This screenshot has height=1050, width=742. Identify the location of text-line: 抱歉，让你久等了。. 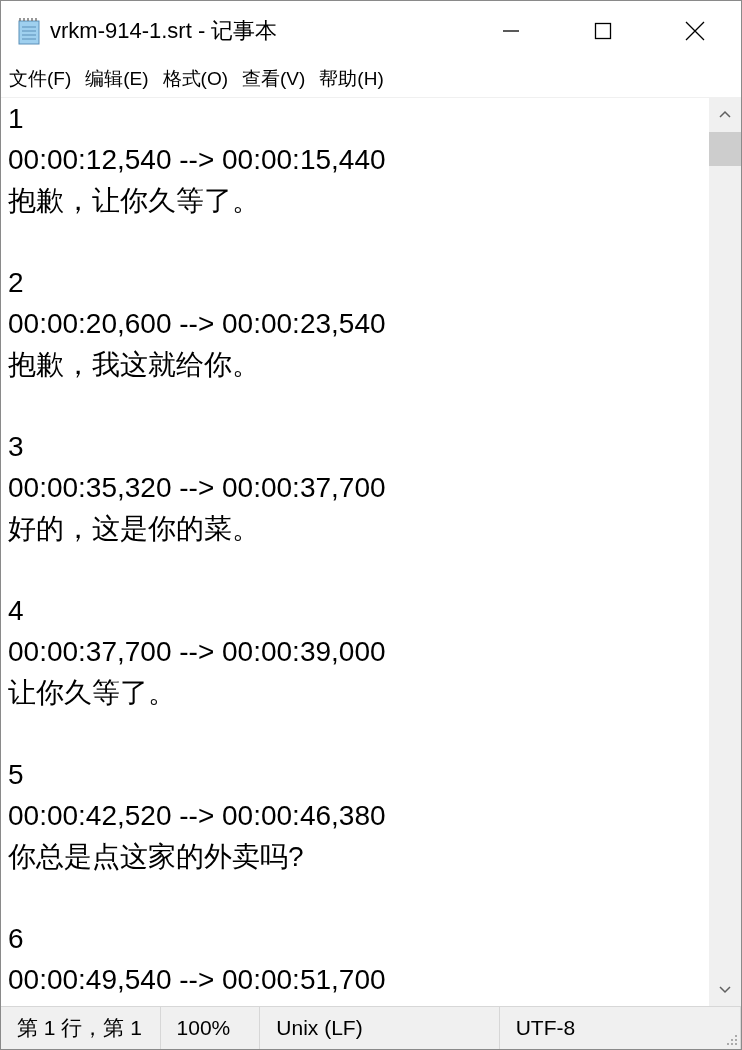
(134, 200).